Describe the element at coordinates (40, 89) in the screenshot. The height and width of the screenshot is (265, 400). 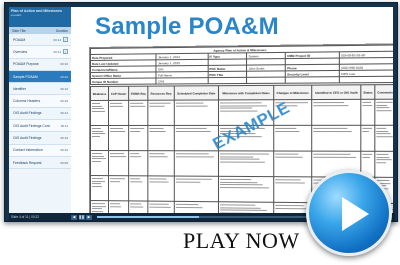
I see `sidebar-item: Identifier 00:10` at that location.